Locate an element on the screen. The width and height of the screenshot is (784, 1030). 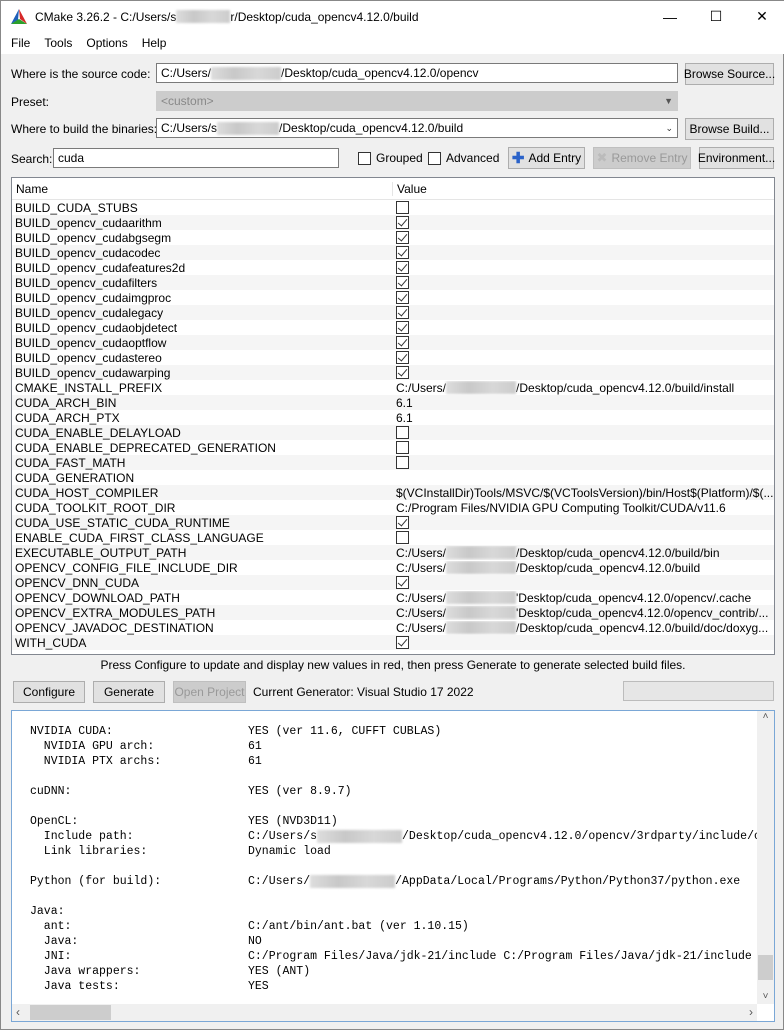
output-line: NVIDIA PTX archs: 61 is located at coordinates (394, 761).